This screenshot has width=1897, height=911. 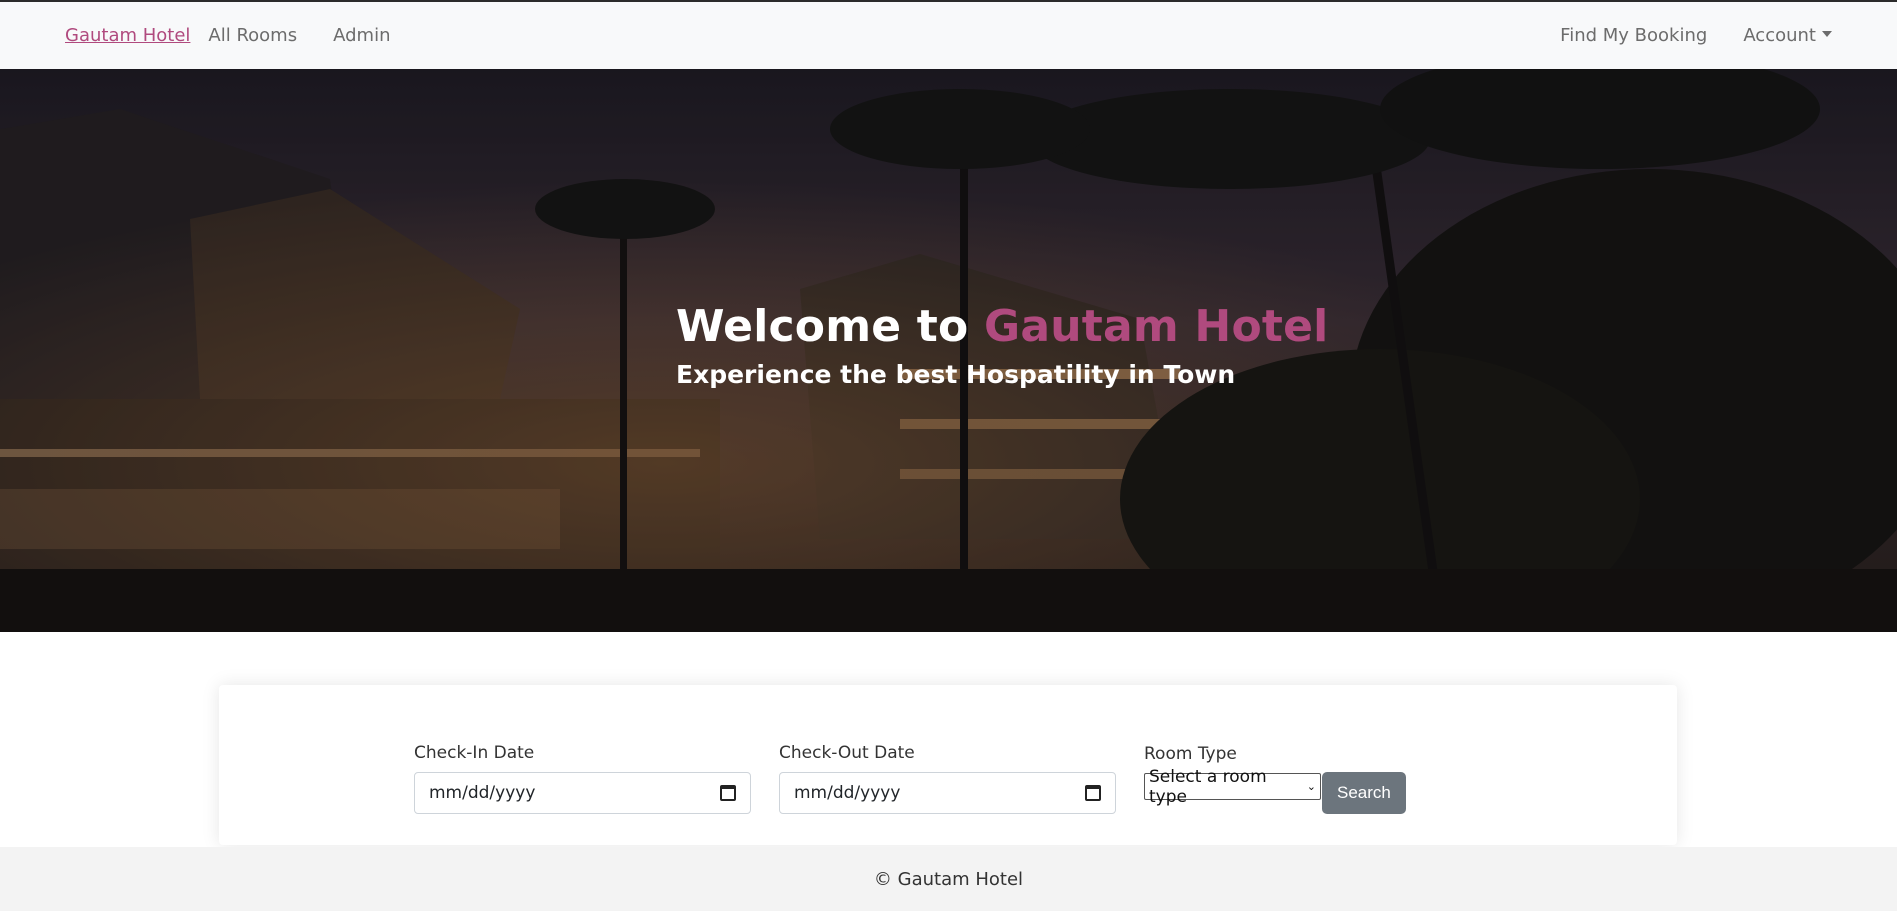 I want to click on checkin-placeholder: mm/dd/yyyy, so click(x=482, y=793).